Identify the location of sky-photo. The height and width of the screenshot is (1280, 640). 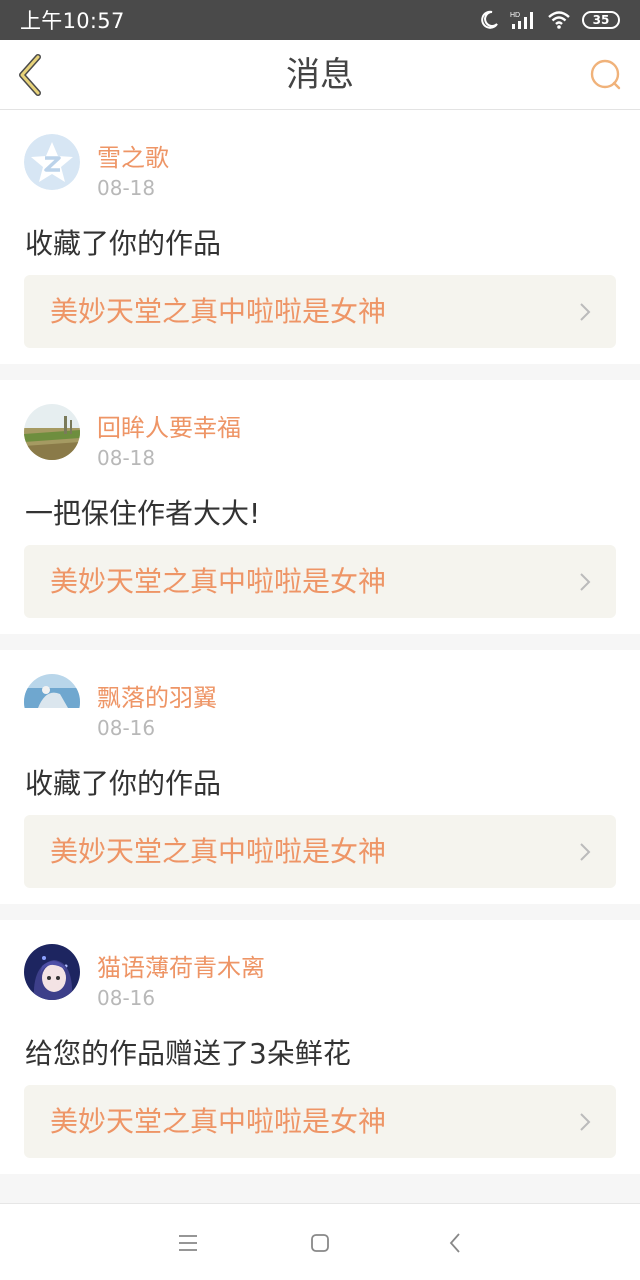
(52, 702).